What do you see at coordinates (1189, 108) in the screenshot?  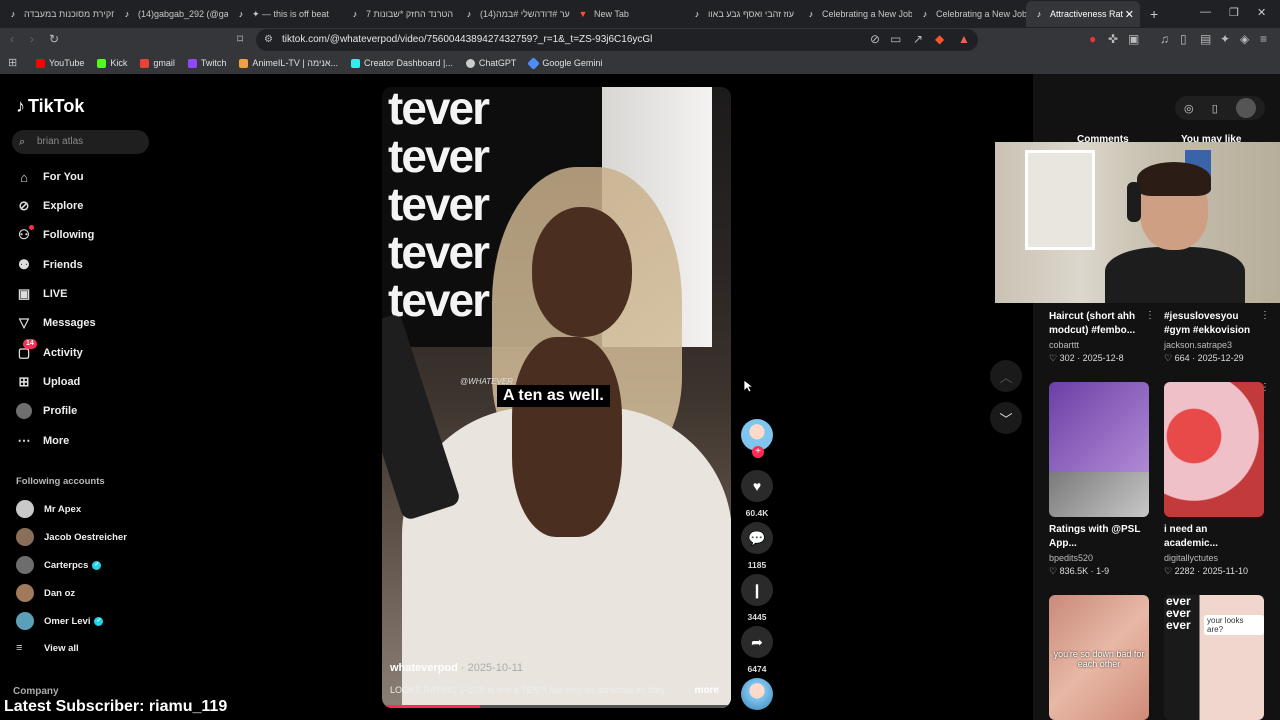 I see `coin-icon: ◎` at bounding box center [1189, 108].